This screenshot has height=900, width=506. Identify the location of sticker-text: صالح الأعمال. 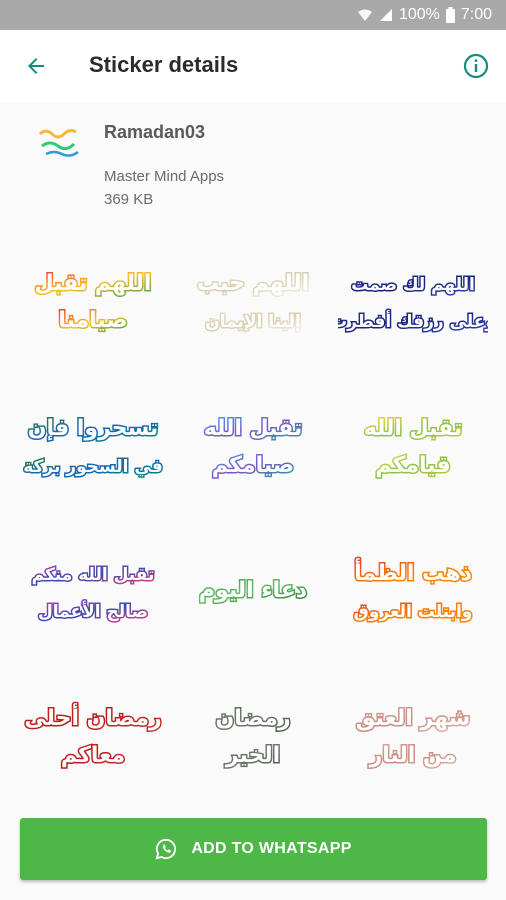
(93, 611).